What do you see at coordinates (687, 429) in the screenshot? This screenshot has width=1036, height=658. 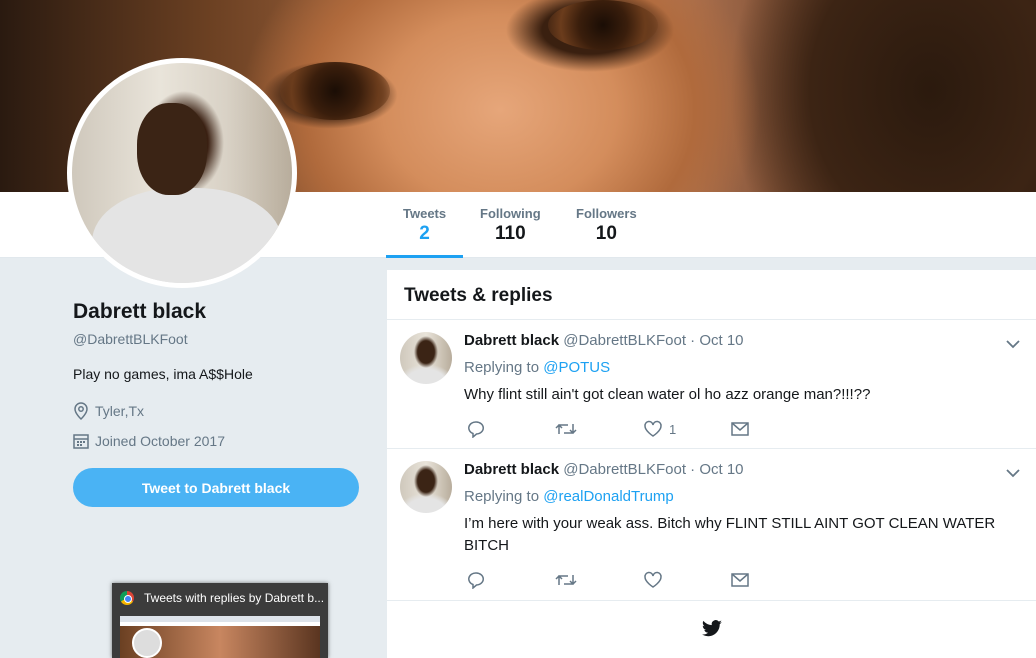 I see `like-button: 1` at bounding box center [687, 429].